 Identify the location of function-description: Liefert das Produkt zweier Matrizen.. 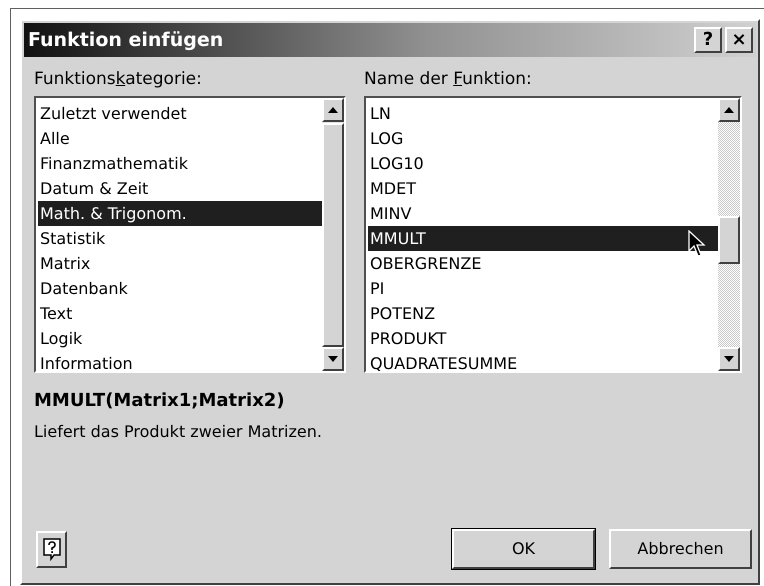
(178, 432).